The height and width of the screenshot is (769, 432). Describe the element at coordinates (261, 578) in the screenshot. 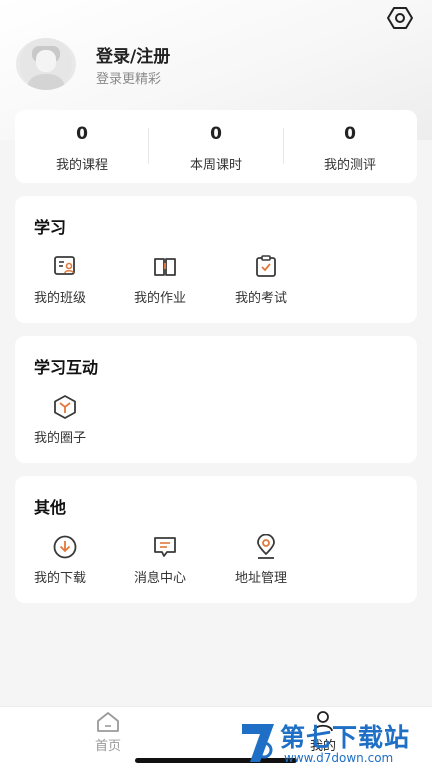

I see `item-label: 地址管理` at that location.